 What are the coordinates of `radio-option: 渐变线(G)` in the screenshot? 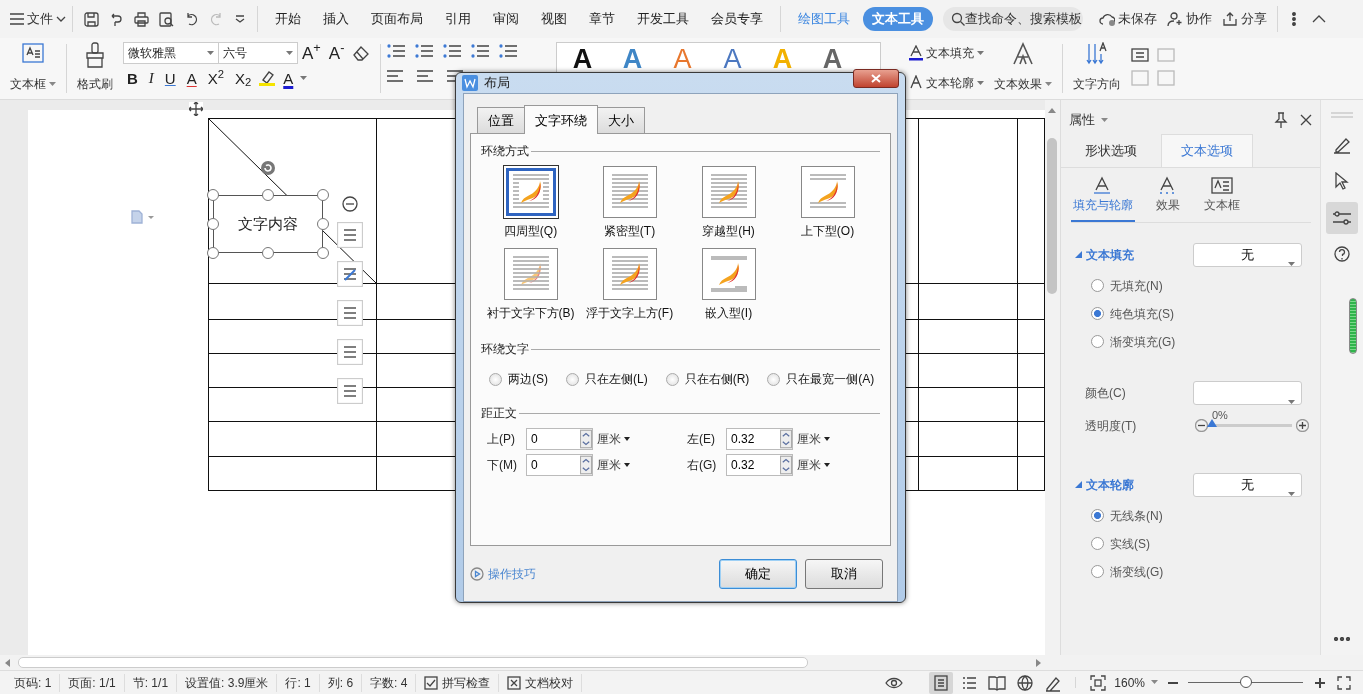 It's located at (1205, 571).